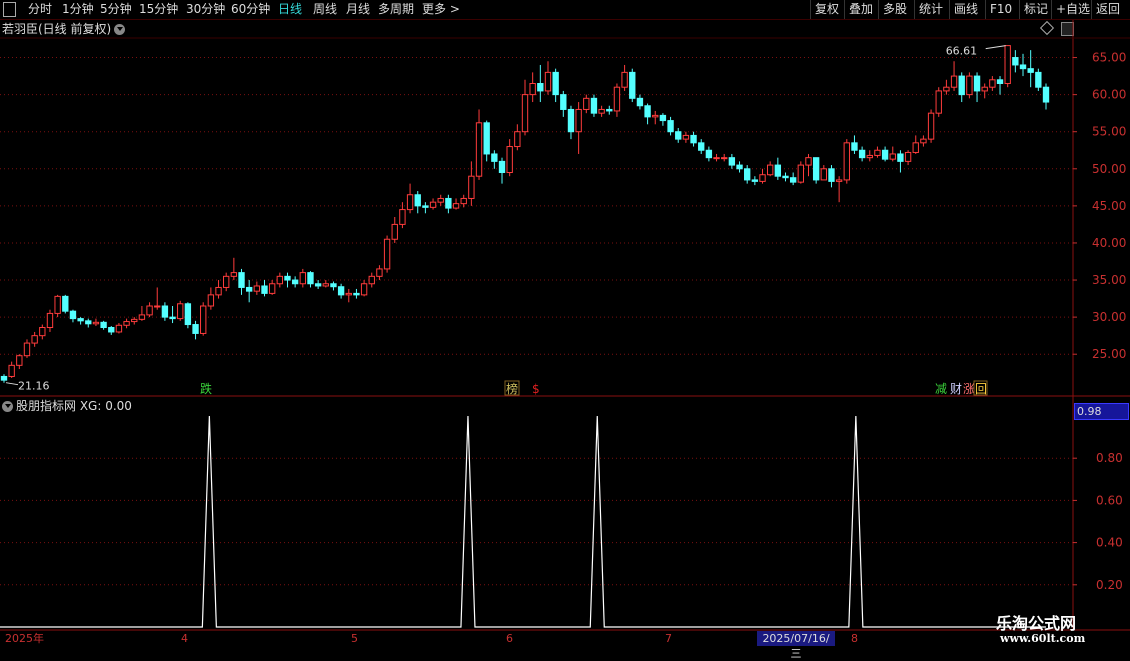 The image size is (1130, 661). I want to click on high-price-label: 66.61, so click(962, 51).